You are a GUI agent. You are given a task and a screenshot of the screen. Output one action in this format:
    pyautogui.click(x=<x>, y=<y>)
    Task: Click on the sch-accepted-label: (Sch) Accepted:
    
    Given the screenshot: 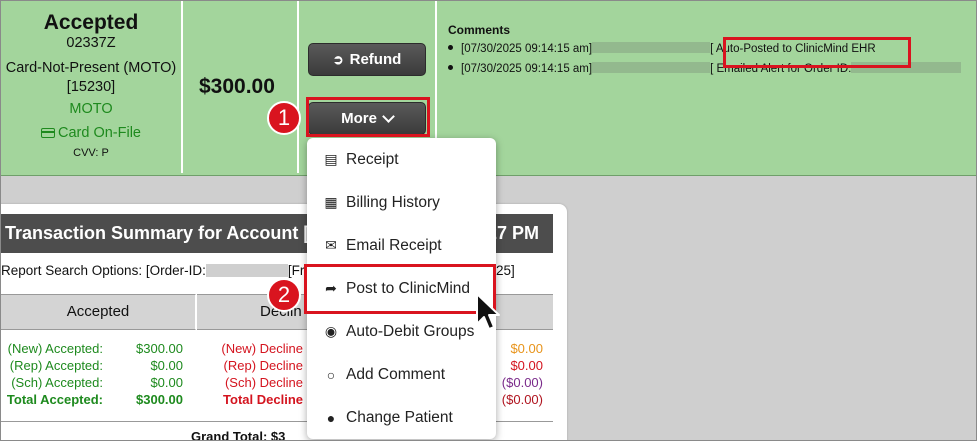 What is the action you would take?
    pyautogui.click(x=57, y=382)
    